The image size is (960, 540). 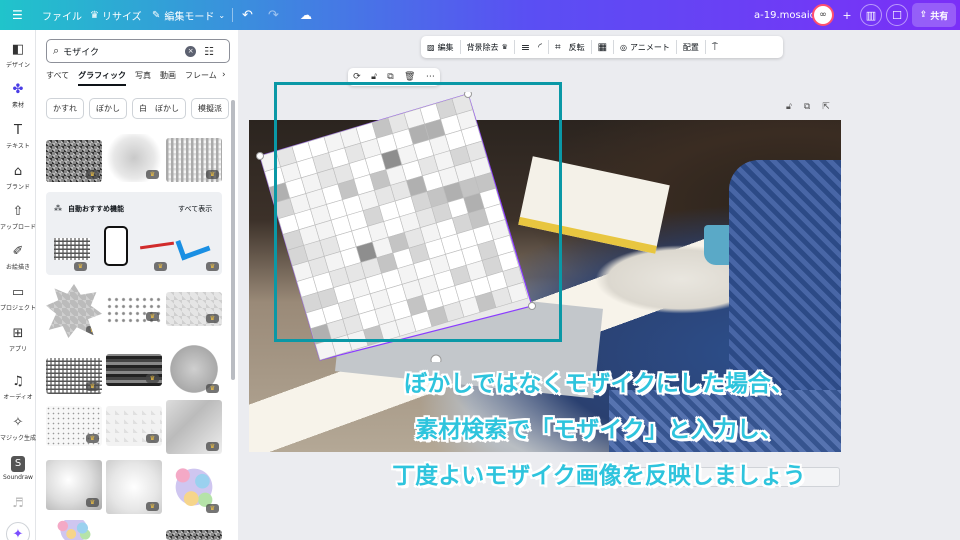 What do you see at coordinates (201, 78) in the screenshot?
I see `tab-frames: フレーム` at bounding box center [201, 78].